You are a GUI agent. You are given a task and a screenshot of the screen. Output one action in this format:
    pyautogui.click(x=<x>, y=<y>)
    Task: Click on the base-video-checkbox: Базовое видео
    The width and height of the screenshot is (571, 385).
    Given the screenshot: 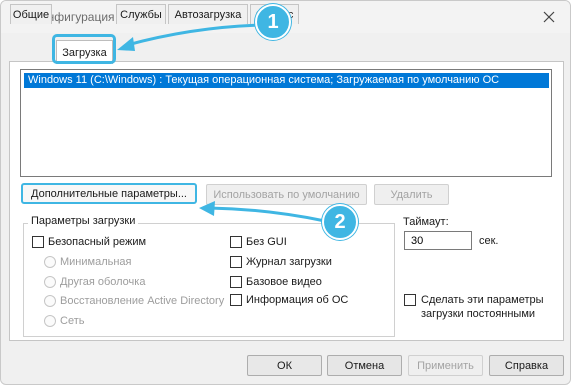 What is the action you would take?
    pyautogui.click(x=276, y=282)
    